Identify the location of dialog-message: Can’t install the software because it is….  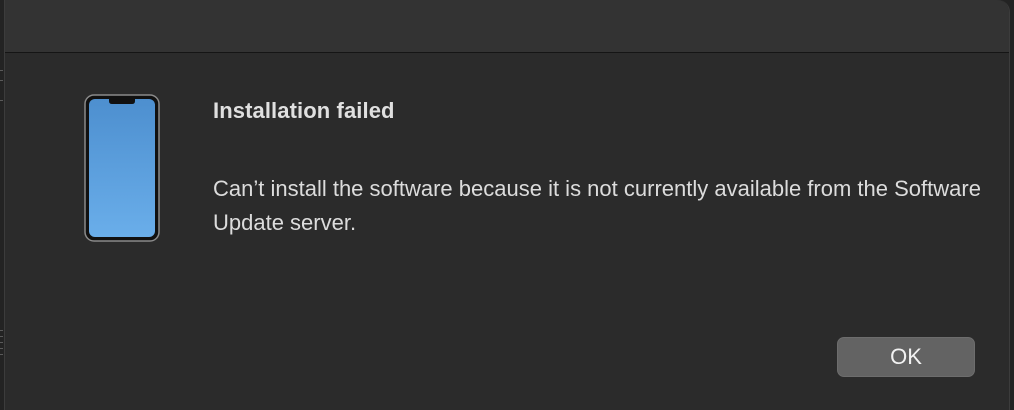
(597, 205).